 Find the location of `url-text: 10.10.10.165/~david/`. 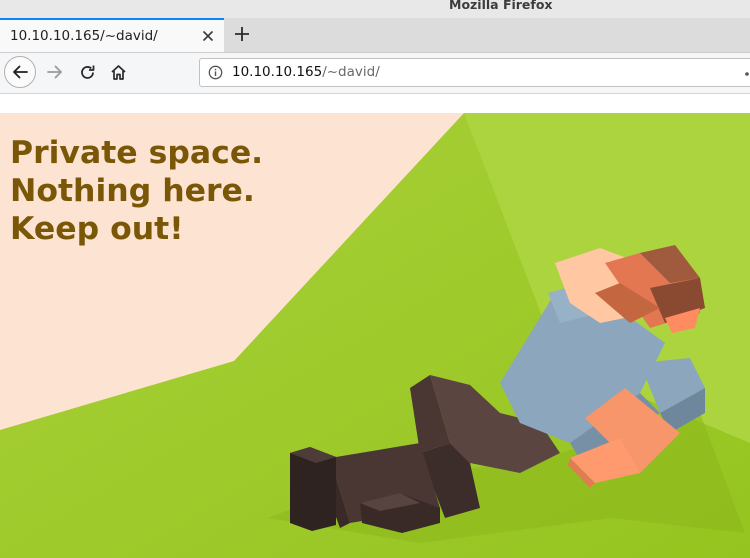

url-text: 10.10.10.165/~david/ is located at coordinates (306, 72).